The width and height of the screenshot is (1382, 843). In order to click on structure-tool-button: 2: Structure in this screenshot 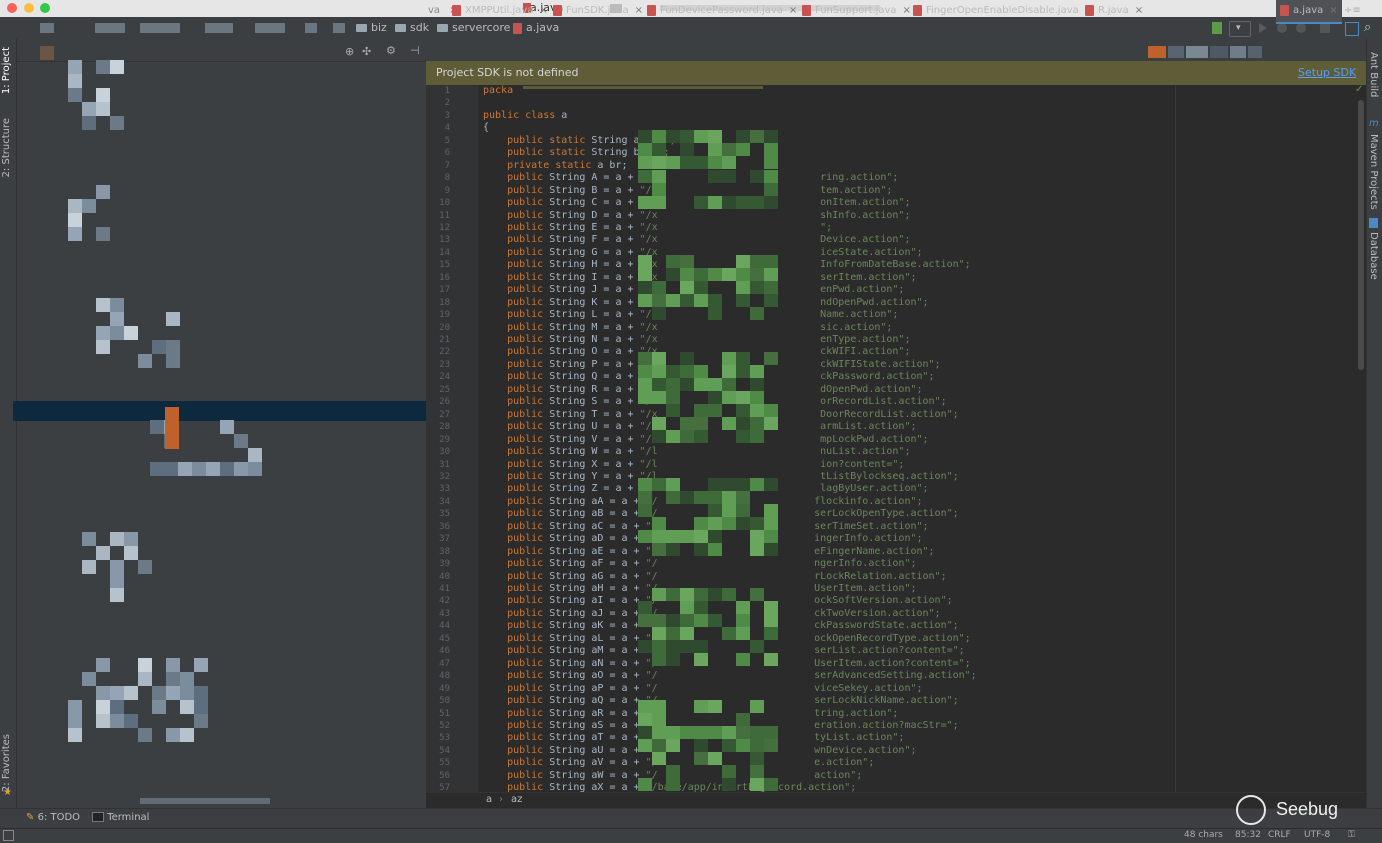, I will do `click(6, 147)`.